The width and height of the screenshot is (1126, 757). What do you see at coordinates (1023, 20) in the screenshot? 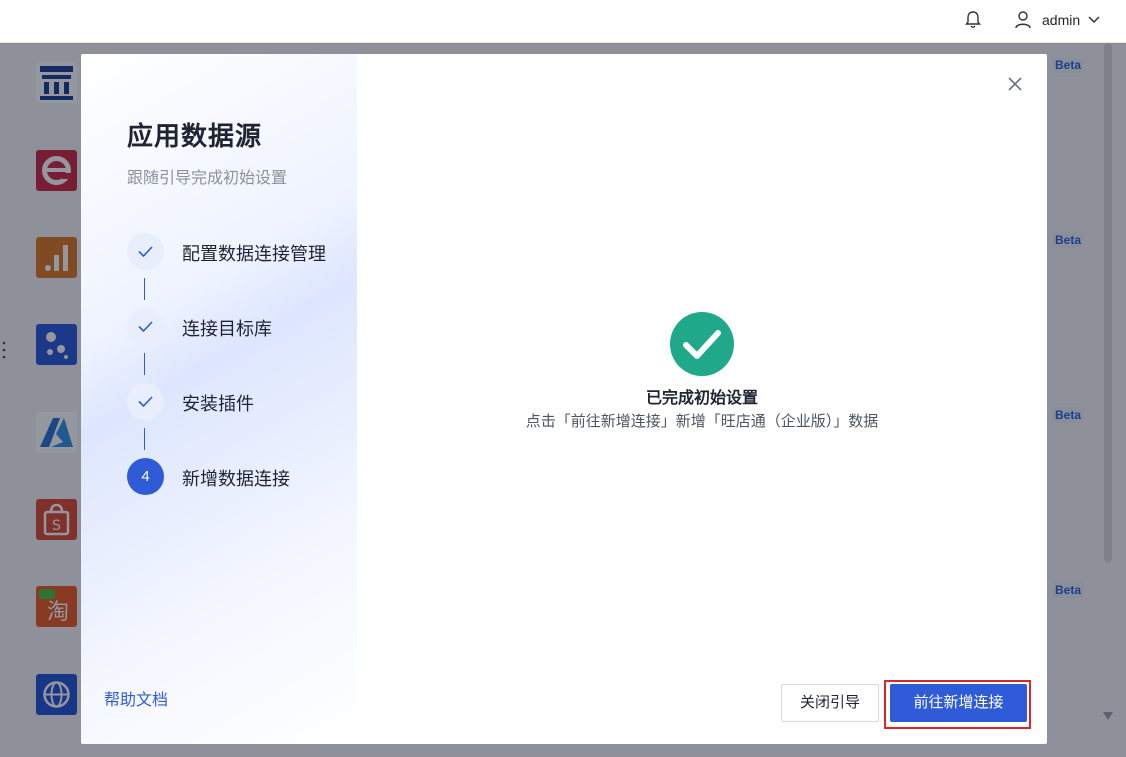
I see `user-icon` at bounding box center [1023, 20].